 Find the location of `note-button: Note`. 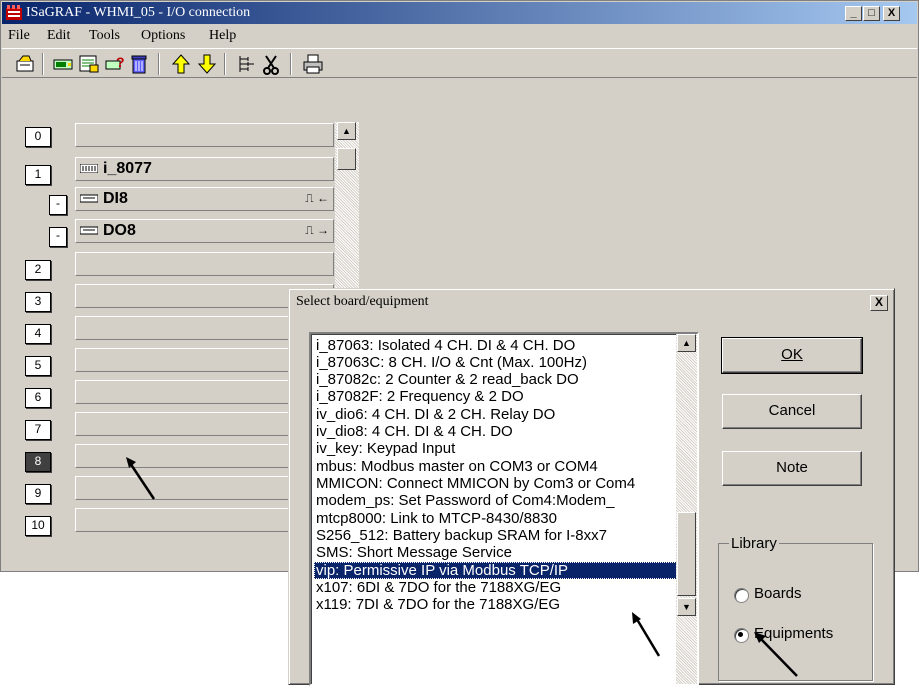

note-button: Note is located at coordinates (792, 468).